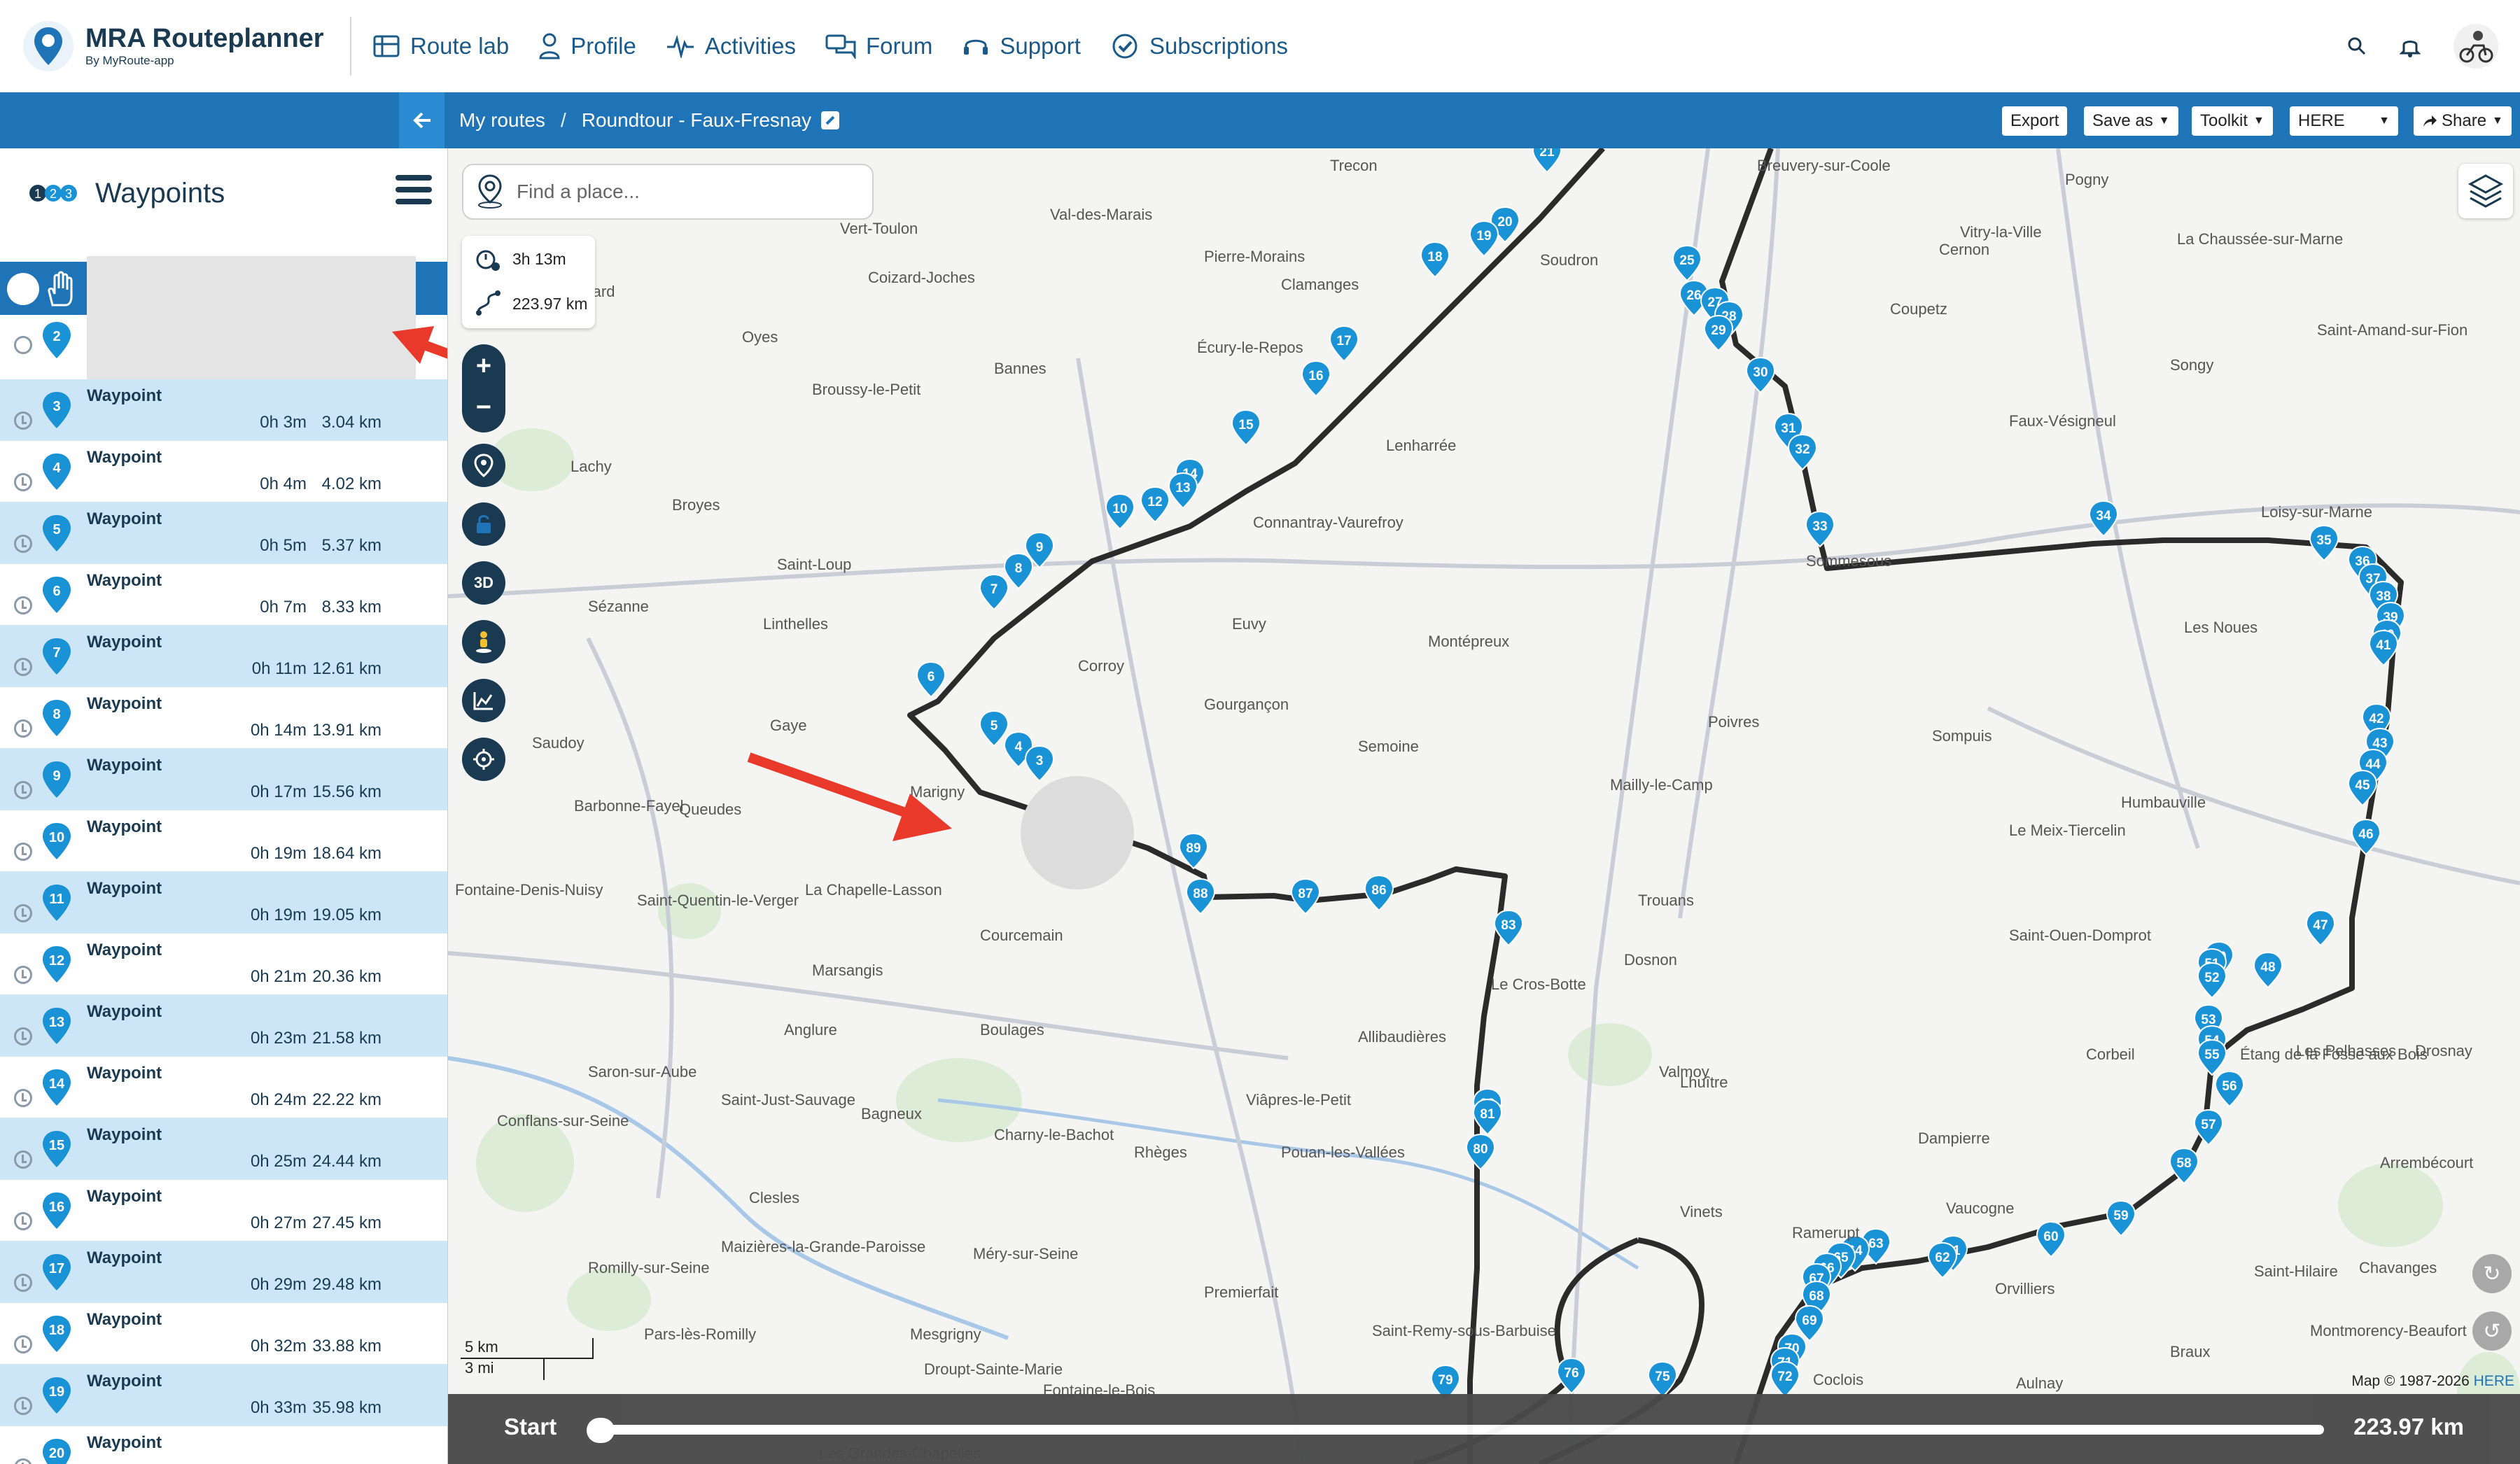 The width and height of the screenshot is (2520, 1464). What do you see at coordinates (483, 759) in the screenshot?
I see `locate-button` at bounding box center [483, 759].